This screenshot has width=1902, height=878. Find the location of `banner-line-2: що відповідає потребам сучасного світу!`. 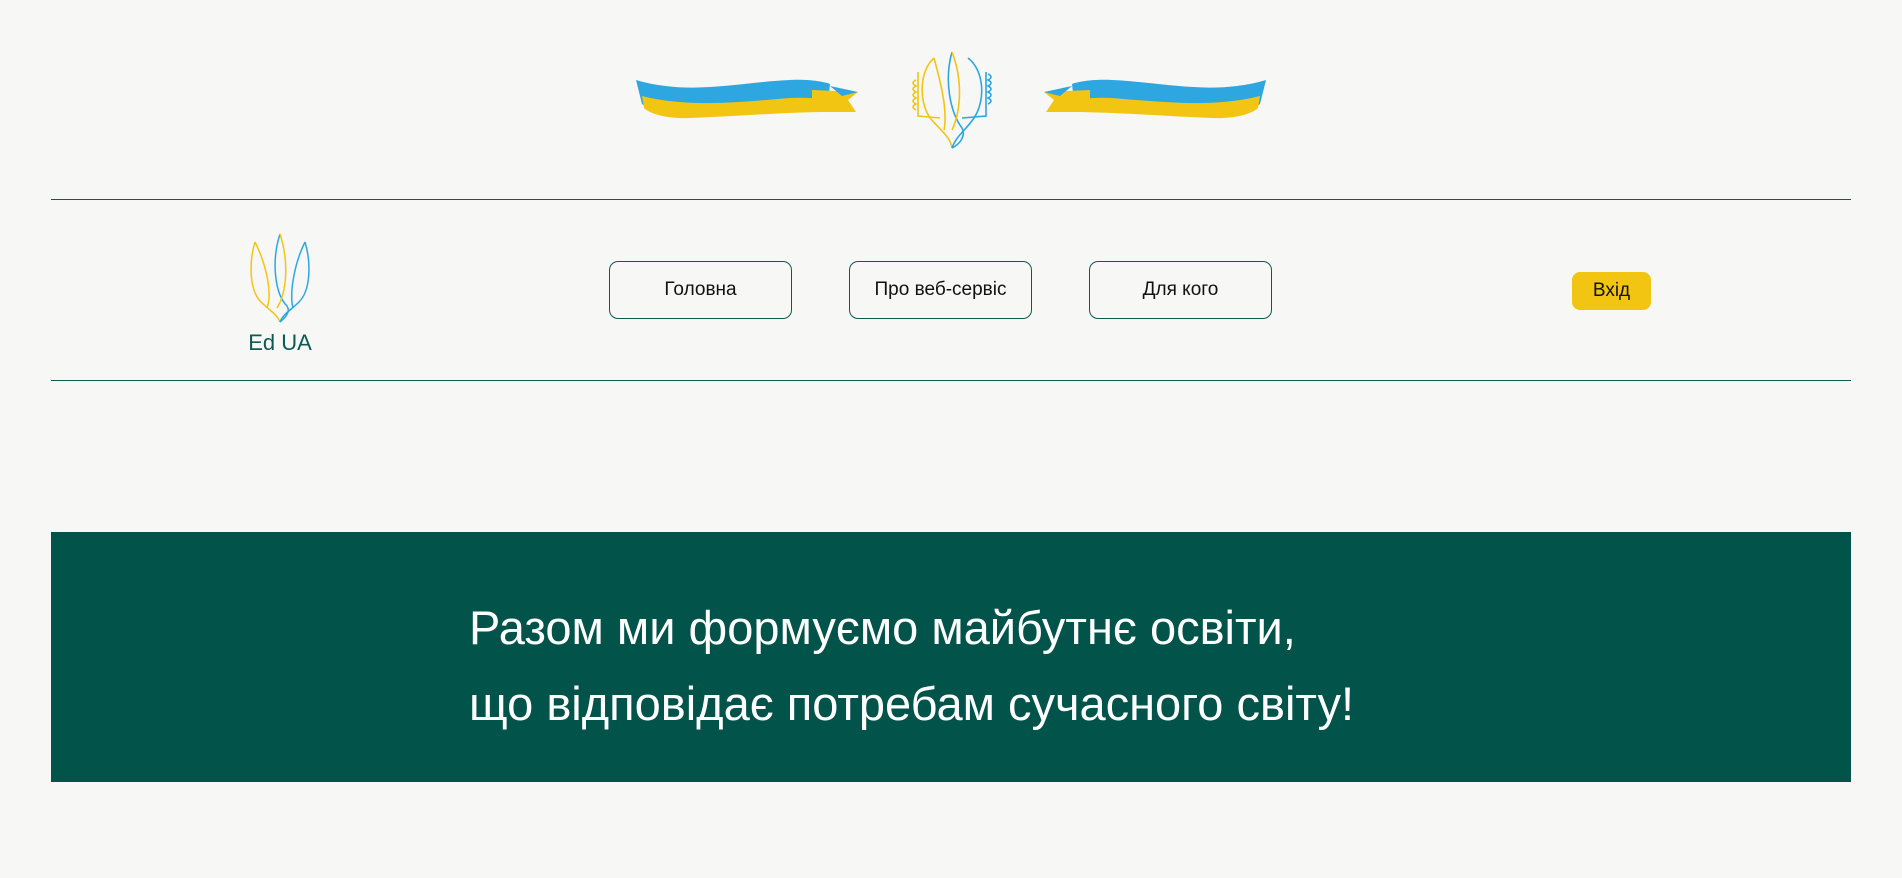

banner-line-2: що відповідає потребам сучасного світу! is located at coordinates (912, 703).